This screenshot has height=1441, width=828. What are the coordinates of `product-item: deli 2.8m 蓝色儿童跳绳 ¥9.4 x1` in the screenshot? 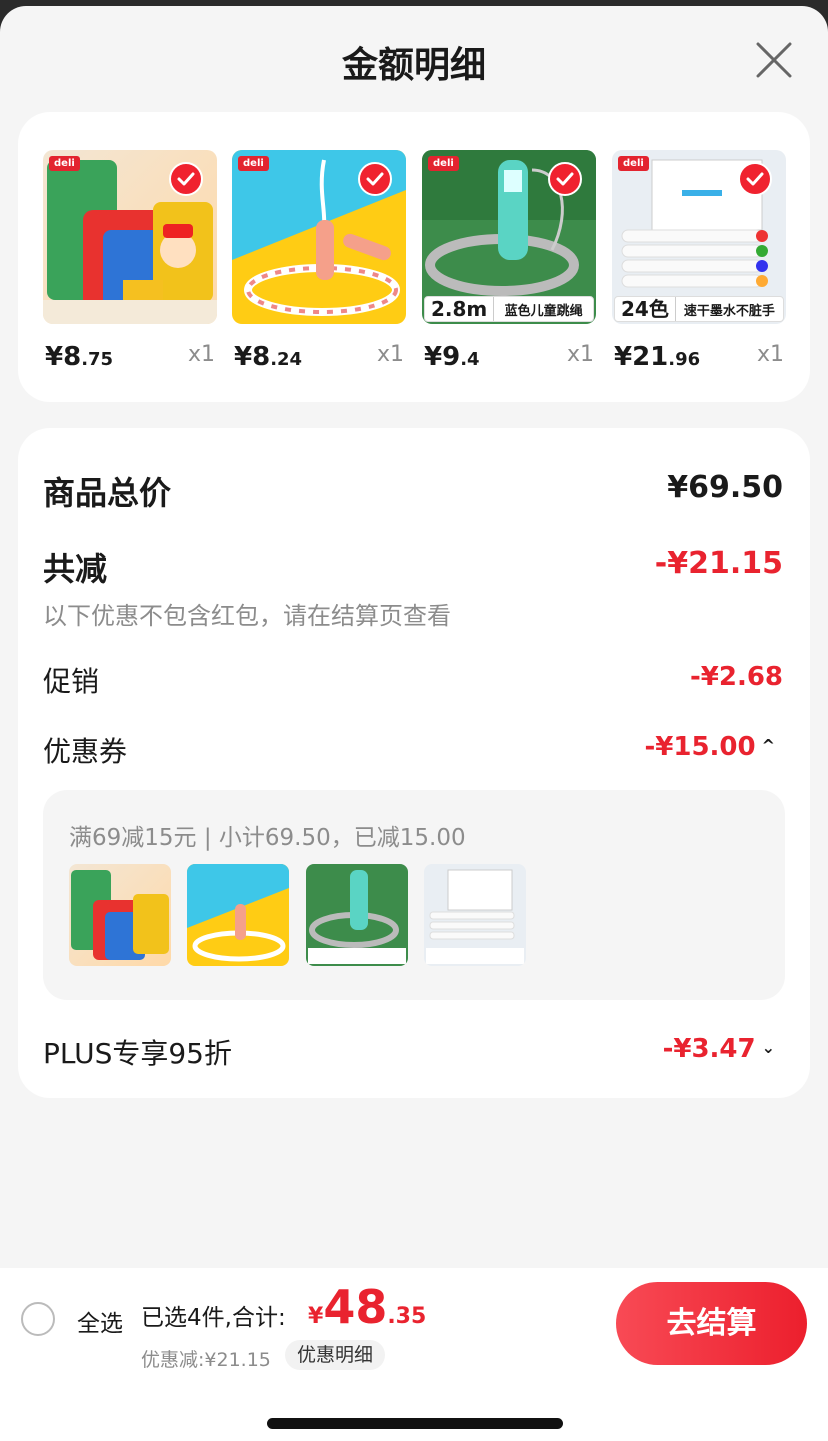 It's located at (509, 261).